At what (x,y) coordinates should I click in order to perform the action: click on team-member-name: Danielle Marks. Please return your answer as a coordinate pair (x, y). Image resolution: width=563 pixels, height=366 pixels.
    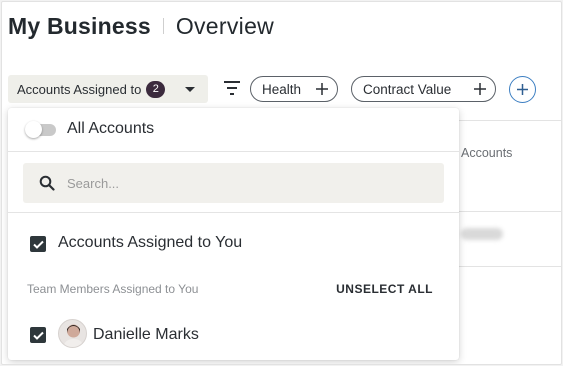
    Looking at the image, I should click on (146, 334).